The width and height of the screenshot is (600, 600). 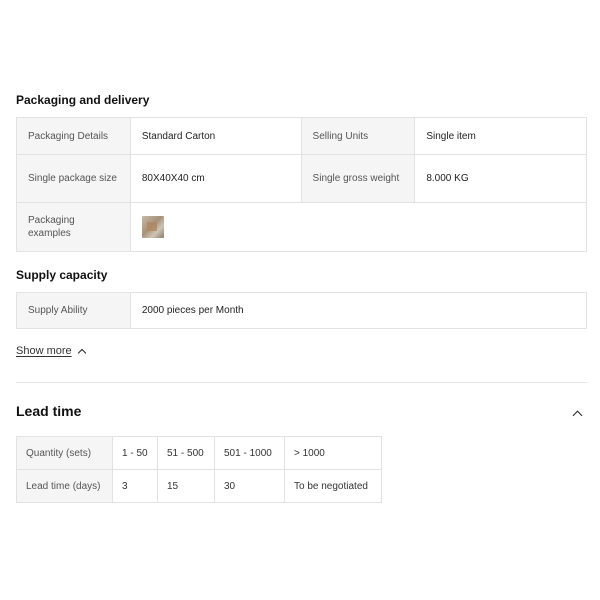 I want to click on lead-days-cell: To be negotiated, so click(x=333, y=486).